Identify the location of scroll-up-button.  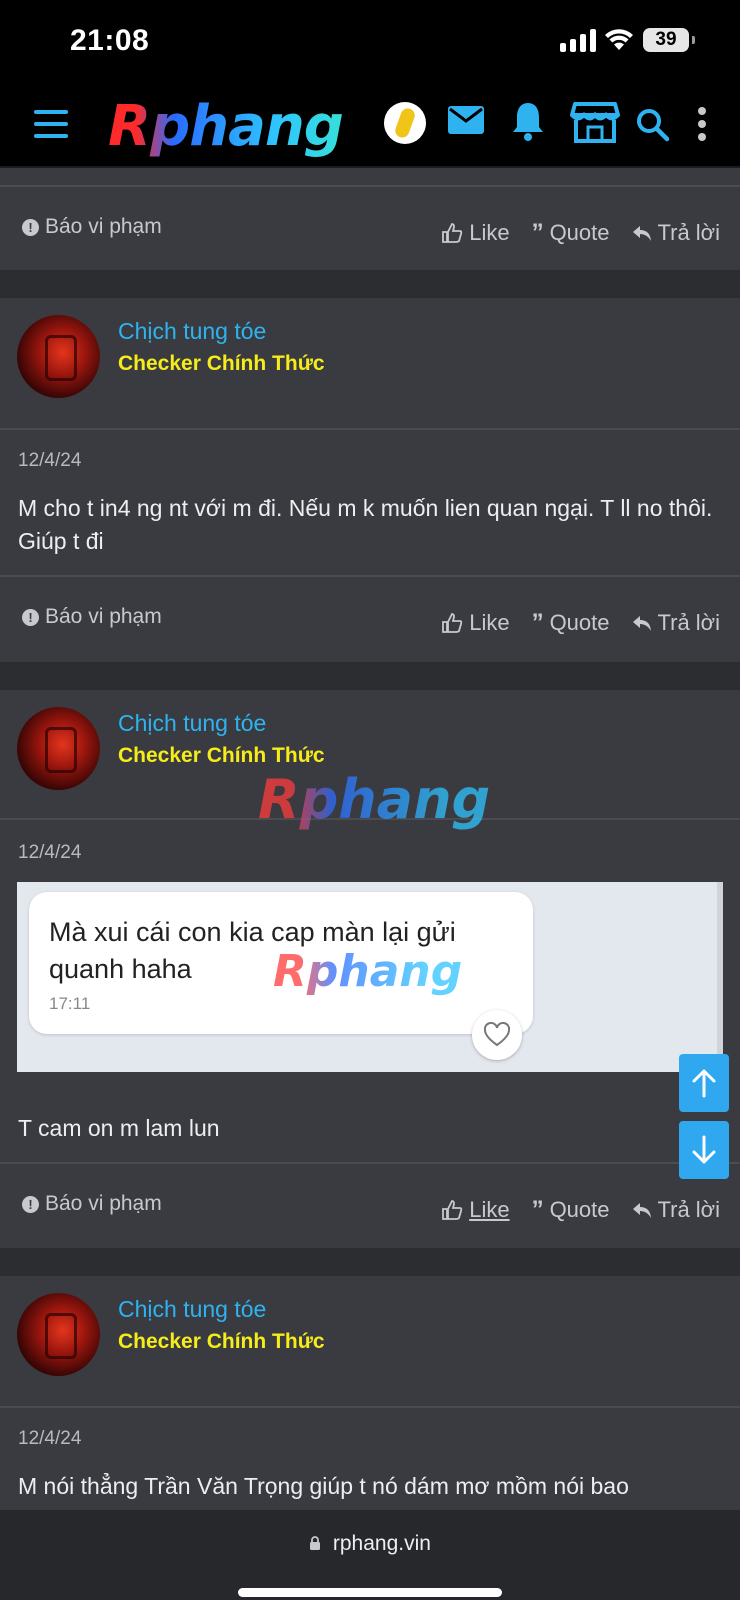
(704, 1083).